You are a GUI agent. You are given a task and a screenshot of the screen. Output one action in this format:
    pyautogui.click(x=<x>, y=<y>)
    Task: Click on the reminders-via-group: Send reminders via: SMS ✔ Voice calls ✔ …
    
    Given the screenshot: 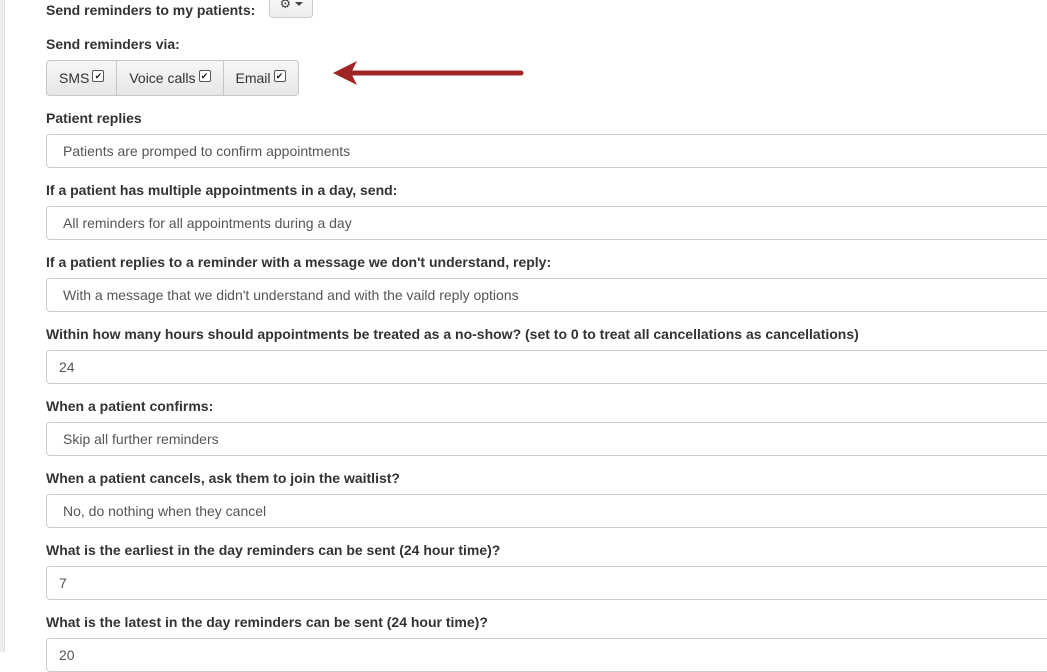 What is the action you would take?
    pyautogui.click(x=546, y=65)
    